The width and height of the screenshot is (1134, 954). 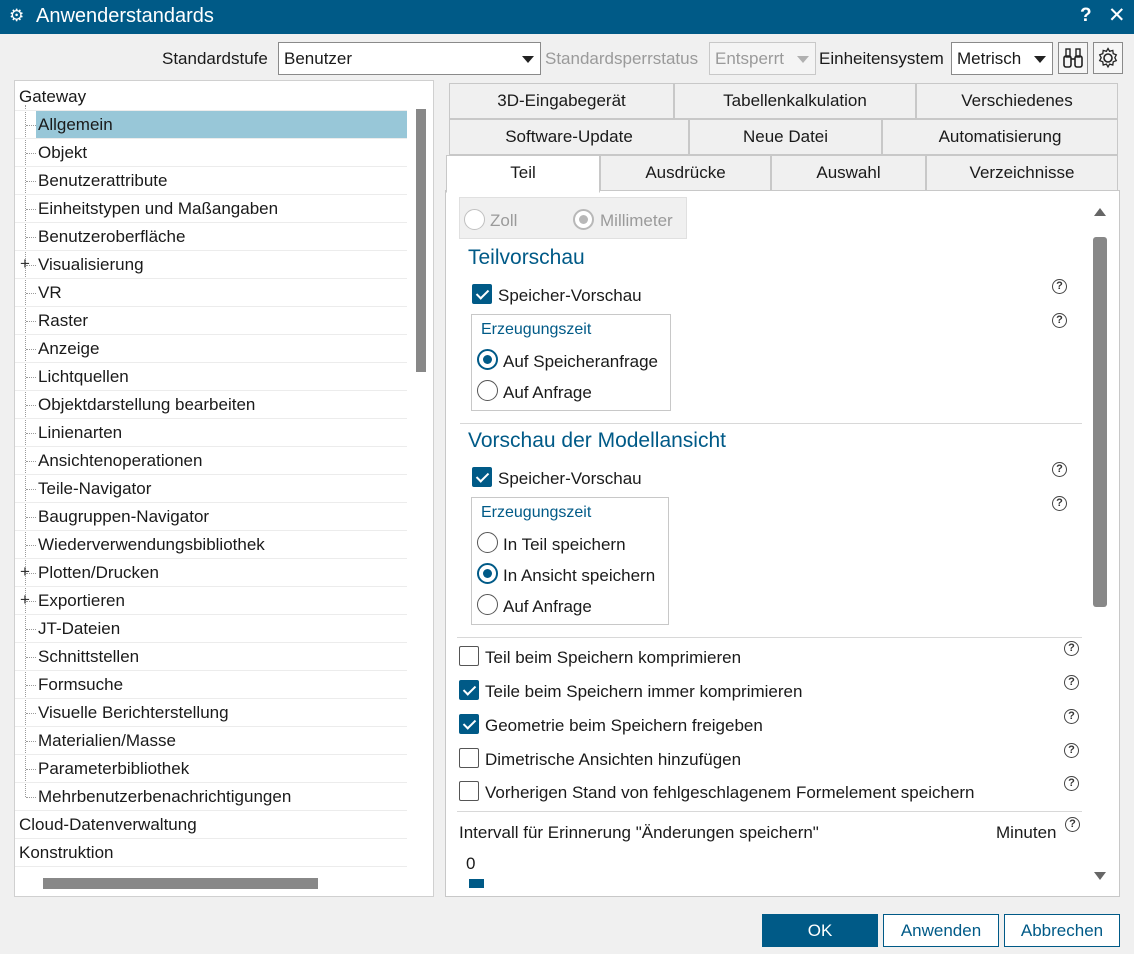 I want to click on tree-item-label: Allgemein, so click(x=75, y=124).